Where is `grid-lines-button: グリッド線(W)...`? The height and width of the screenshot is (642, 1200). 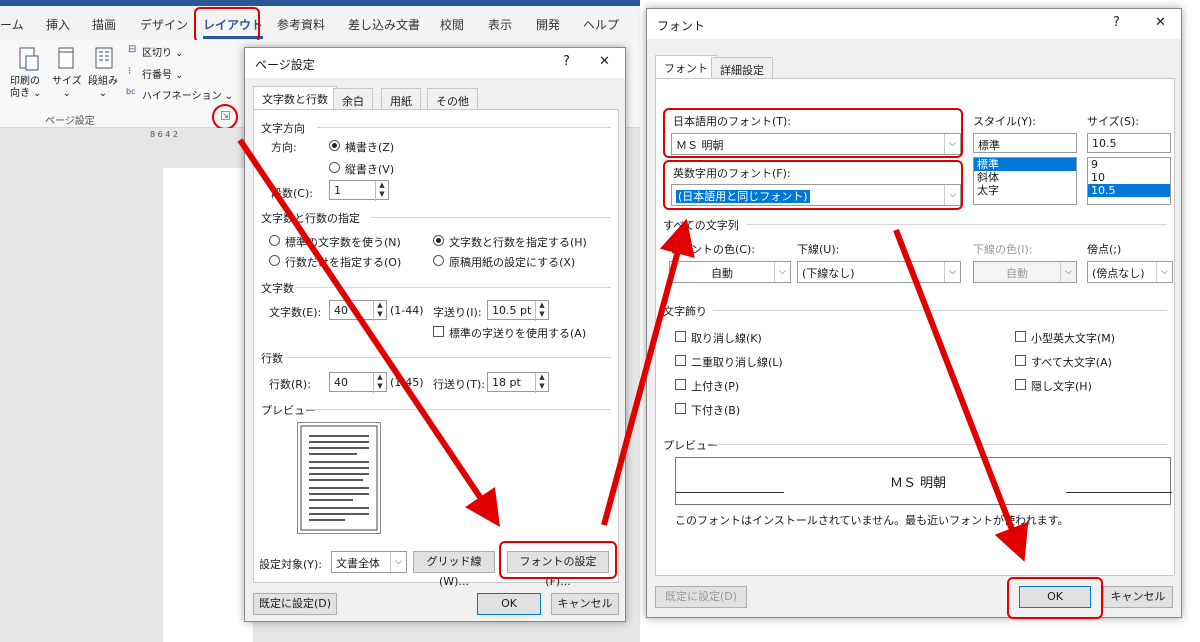 grid-lines-button: グリッド線(W)... is located at coordinates (454, 569).